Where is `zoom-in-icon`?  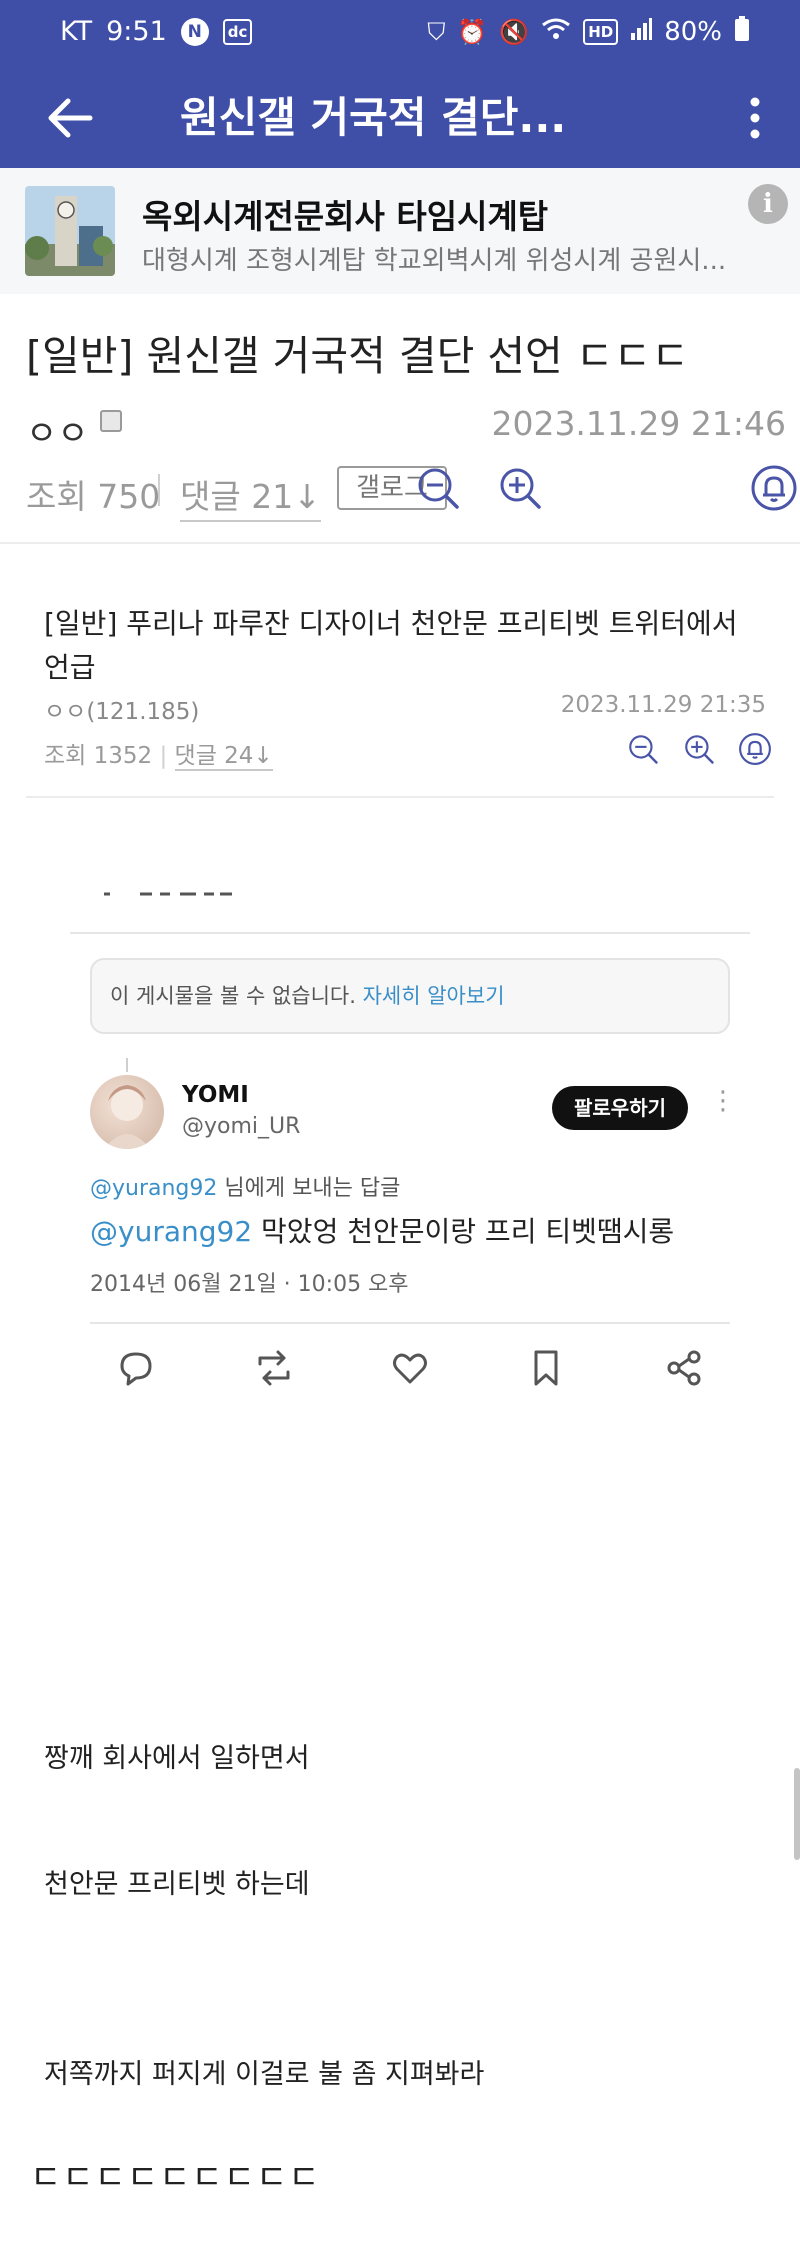 zoom-in-icon is located at coordinates (520, 488).